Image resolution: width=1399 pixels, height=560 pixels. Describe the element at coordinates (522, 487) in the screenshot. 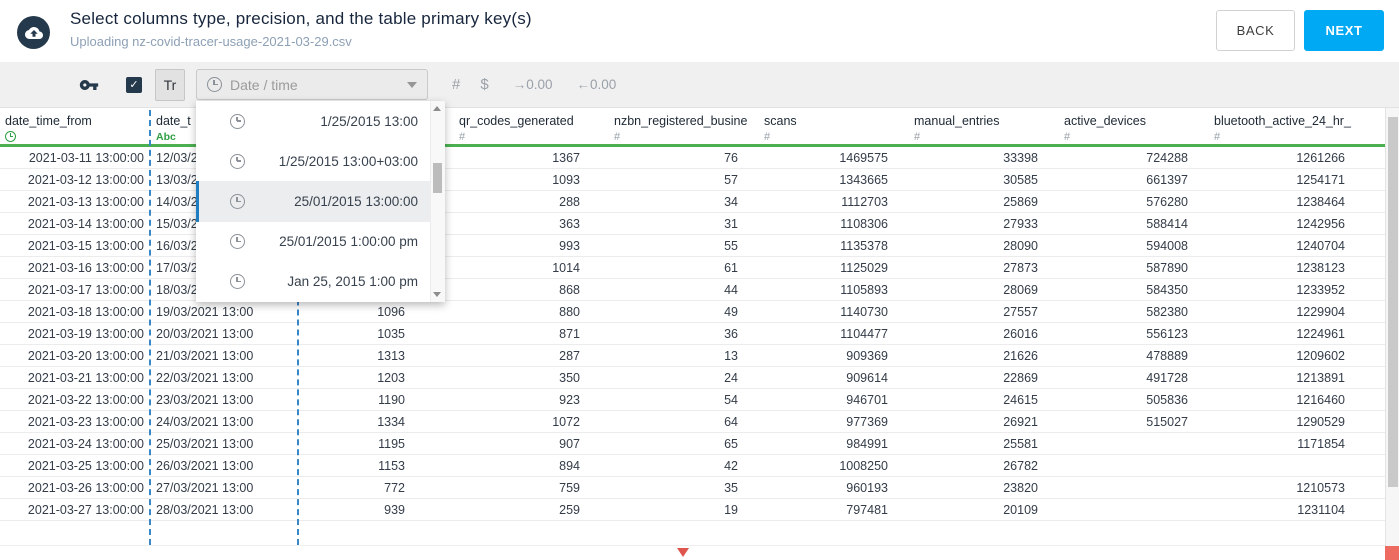

I see `cell: 759` at that location.